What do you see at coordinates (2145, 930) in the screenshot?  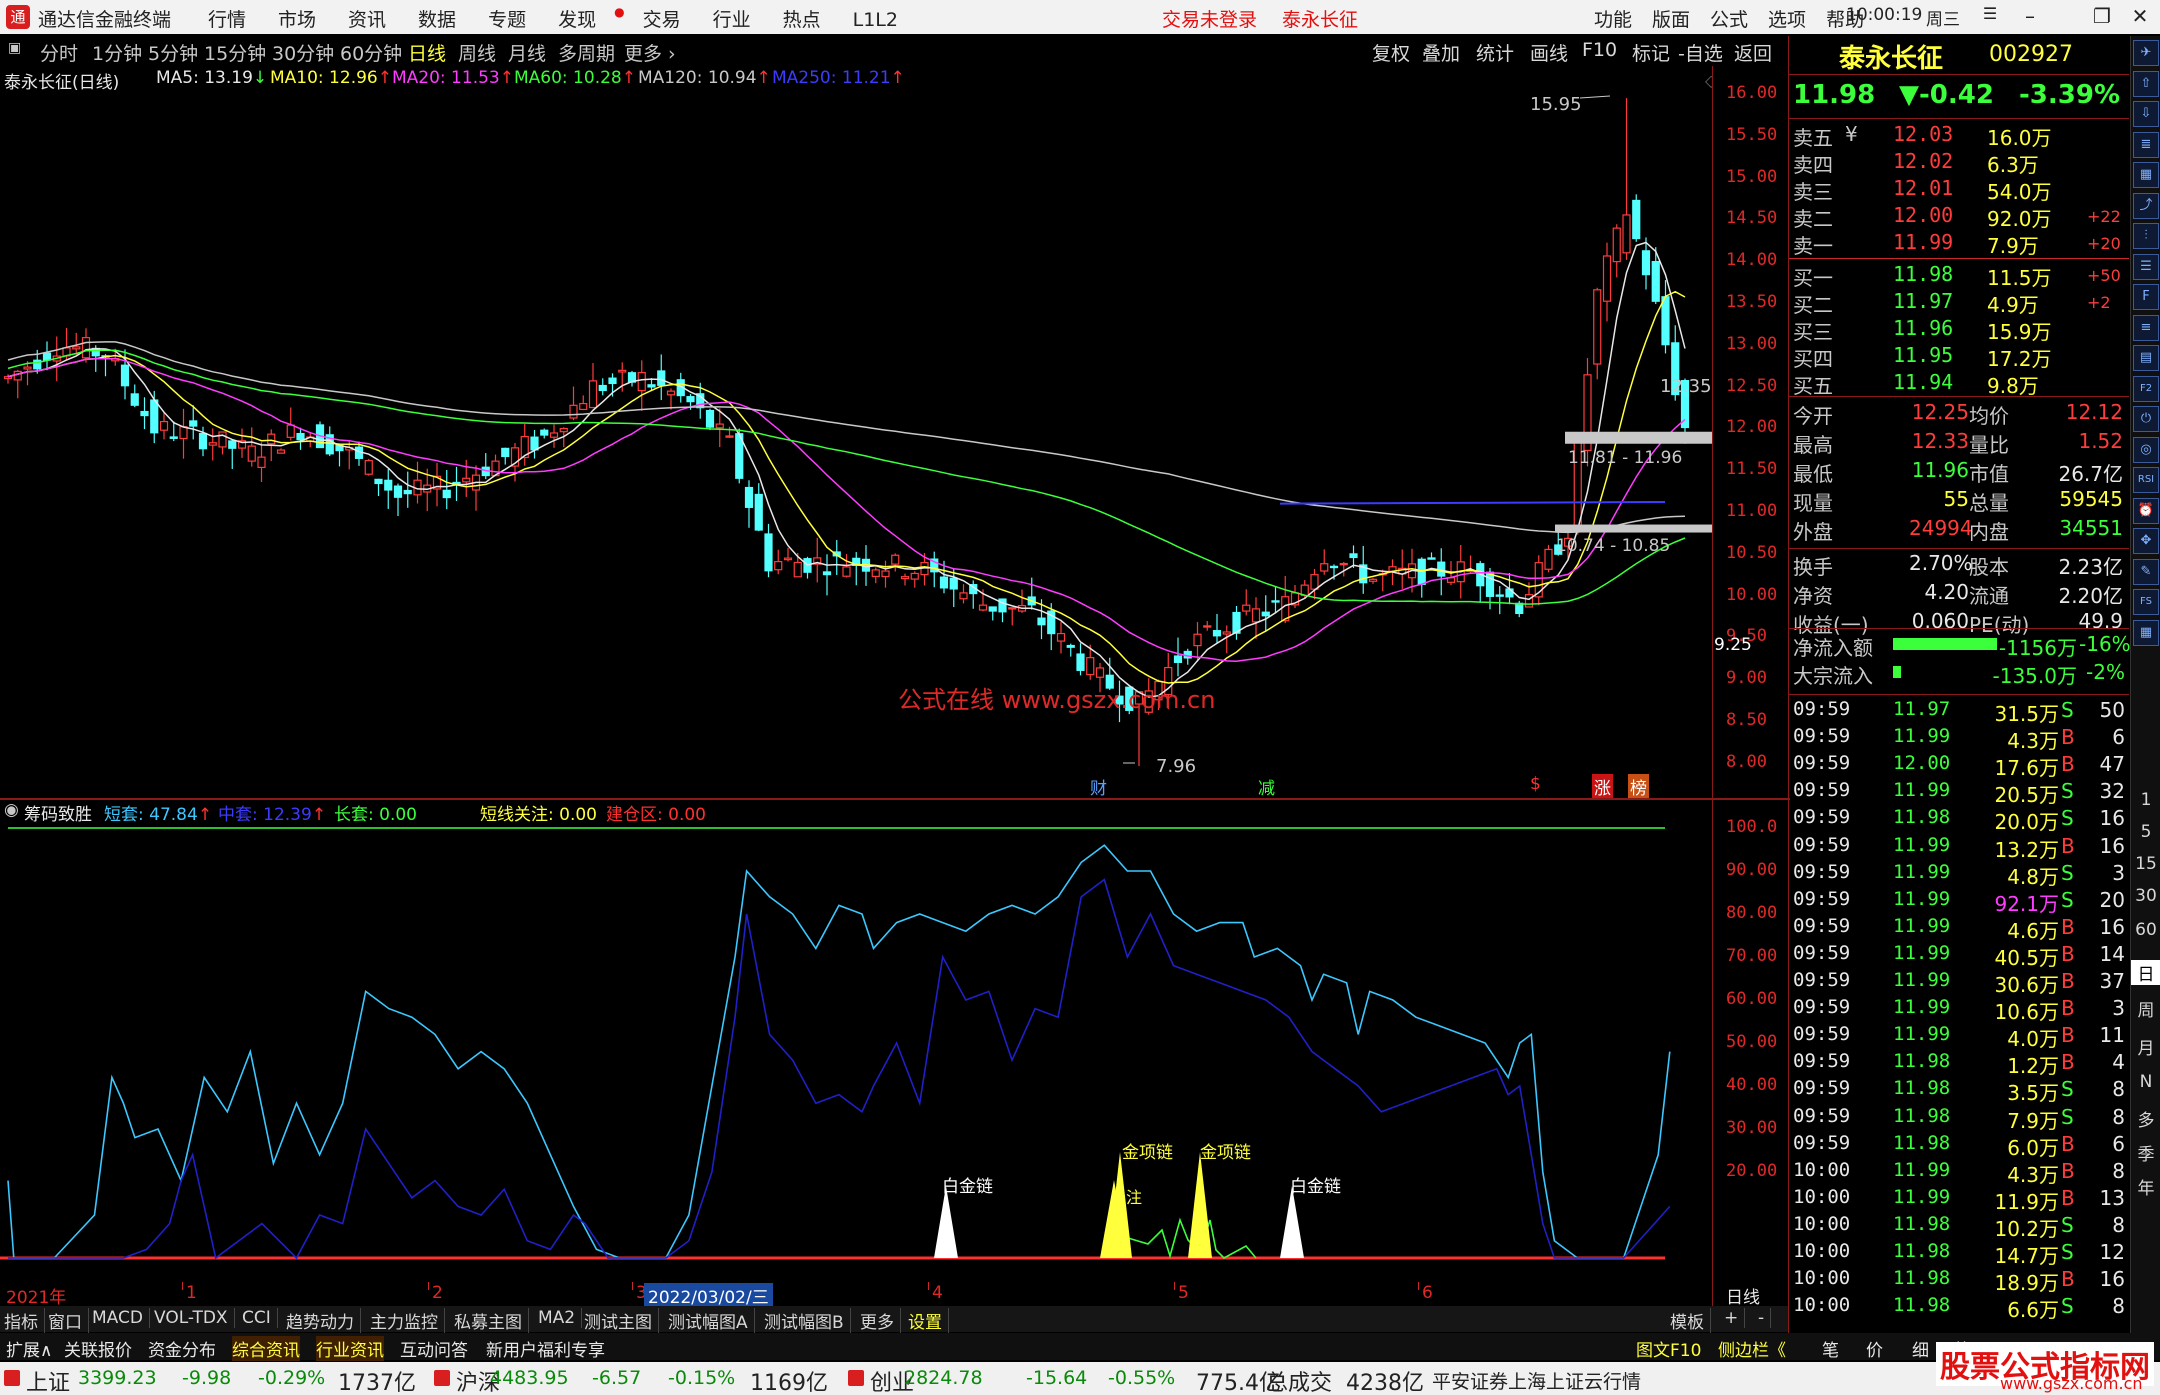 I see `period-shortcut-4: 60` at bounding box center [2145, 930].